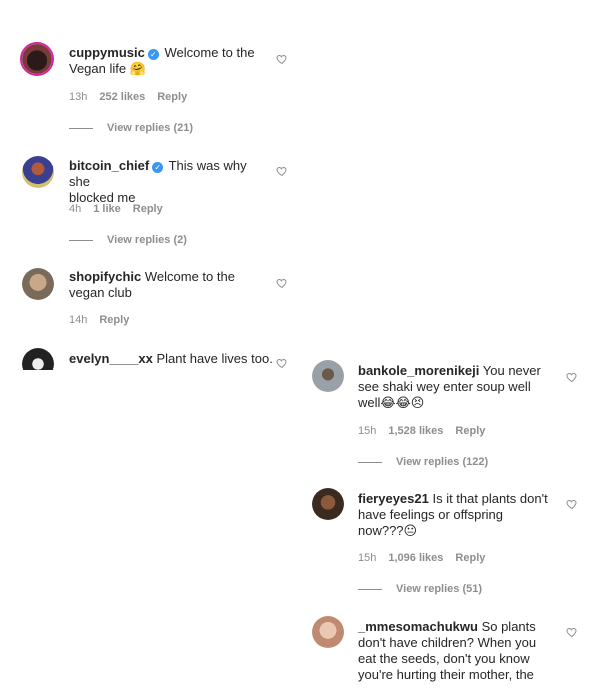 The height and width of the screenshot is (700, 600). I want to click on neutral-face-emoji-icon: 😐, so click(410, 530).